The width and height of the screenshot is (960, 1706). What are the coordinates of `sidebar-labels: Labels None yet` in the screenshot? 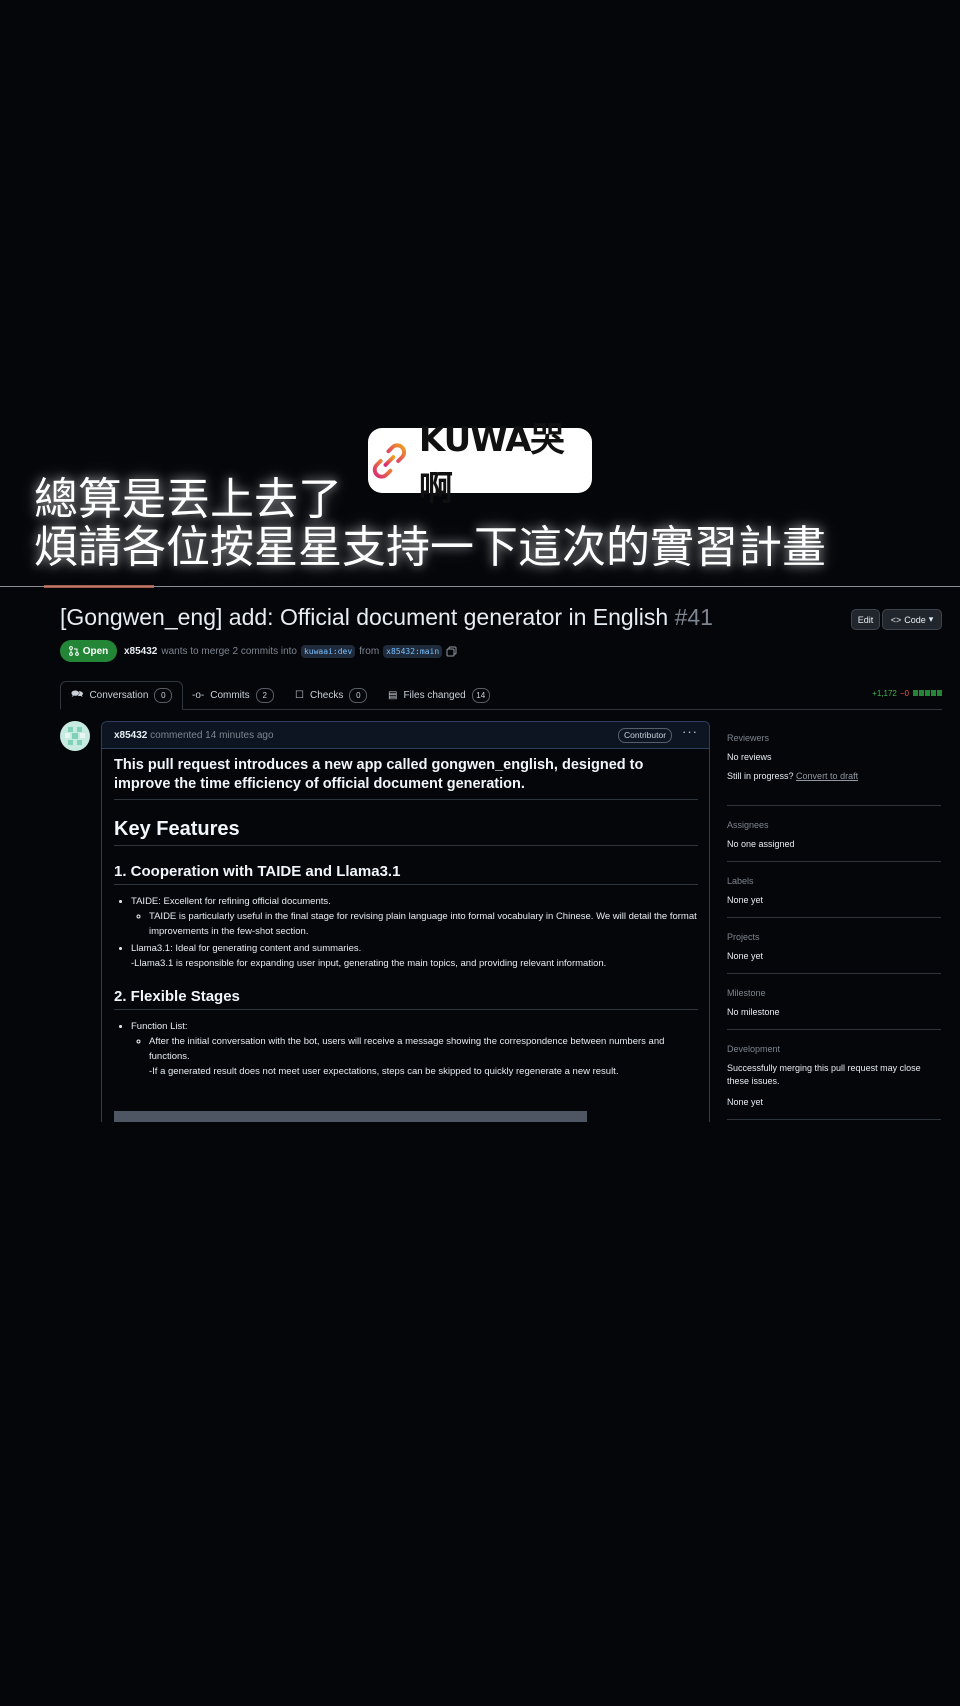 It's located at (834, 897).